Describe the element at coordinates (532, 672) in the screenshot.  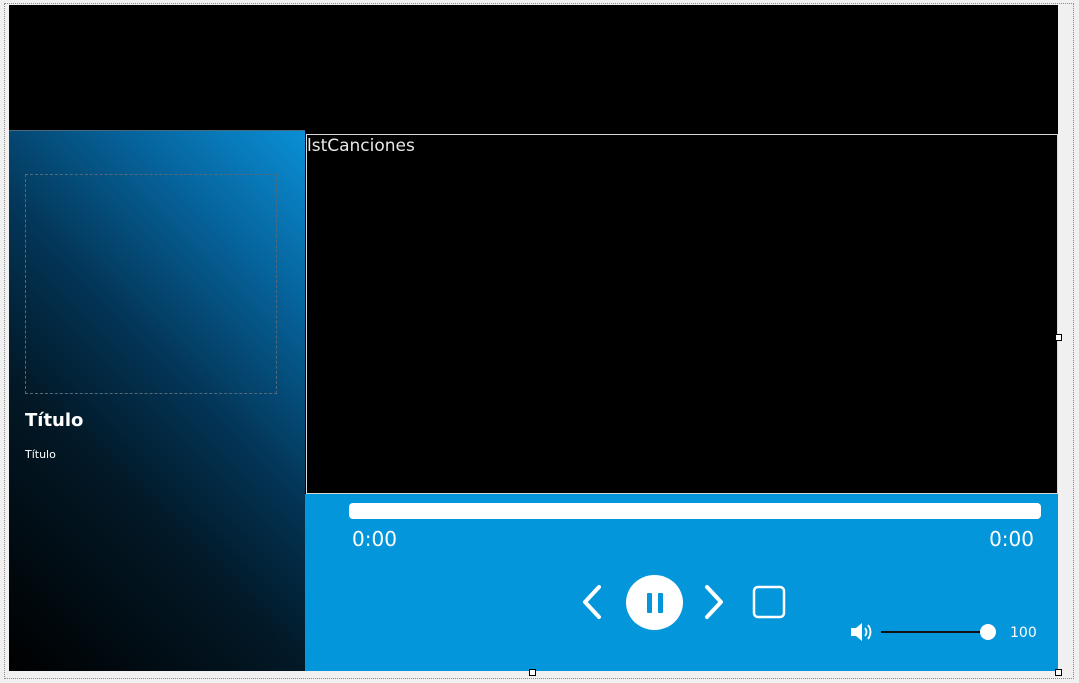
I see `resize-handle-bottom` at that location.